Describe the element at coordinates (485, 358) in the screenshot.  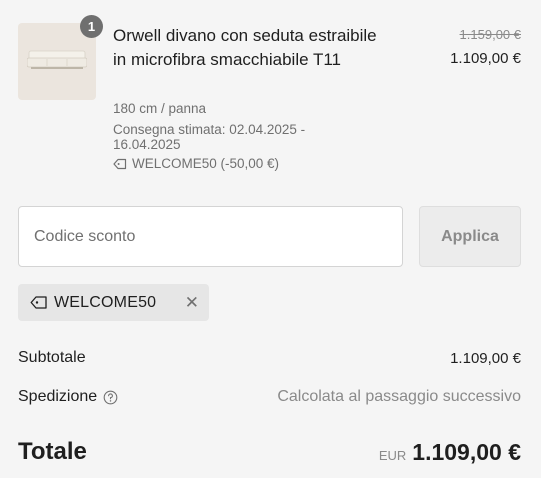
I see `subtotal-value: 1.109,00 €` at that location.